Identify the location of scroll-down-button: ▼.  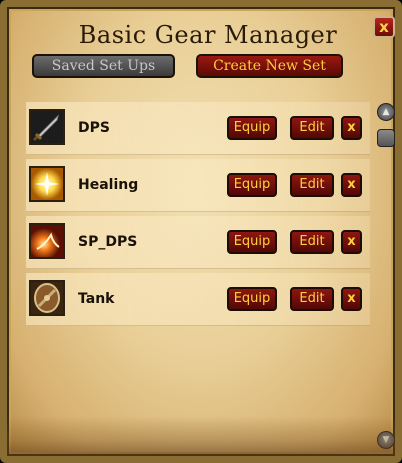
(386, 440).